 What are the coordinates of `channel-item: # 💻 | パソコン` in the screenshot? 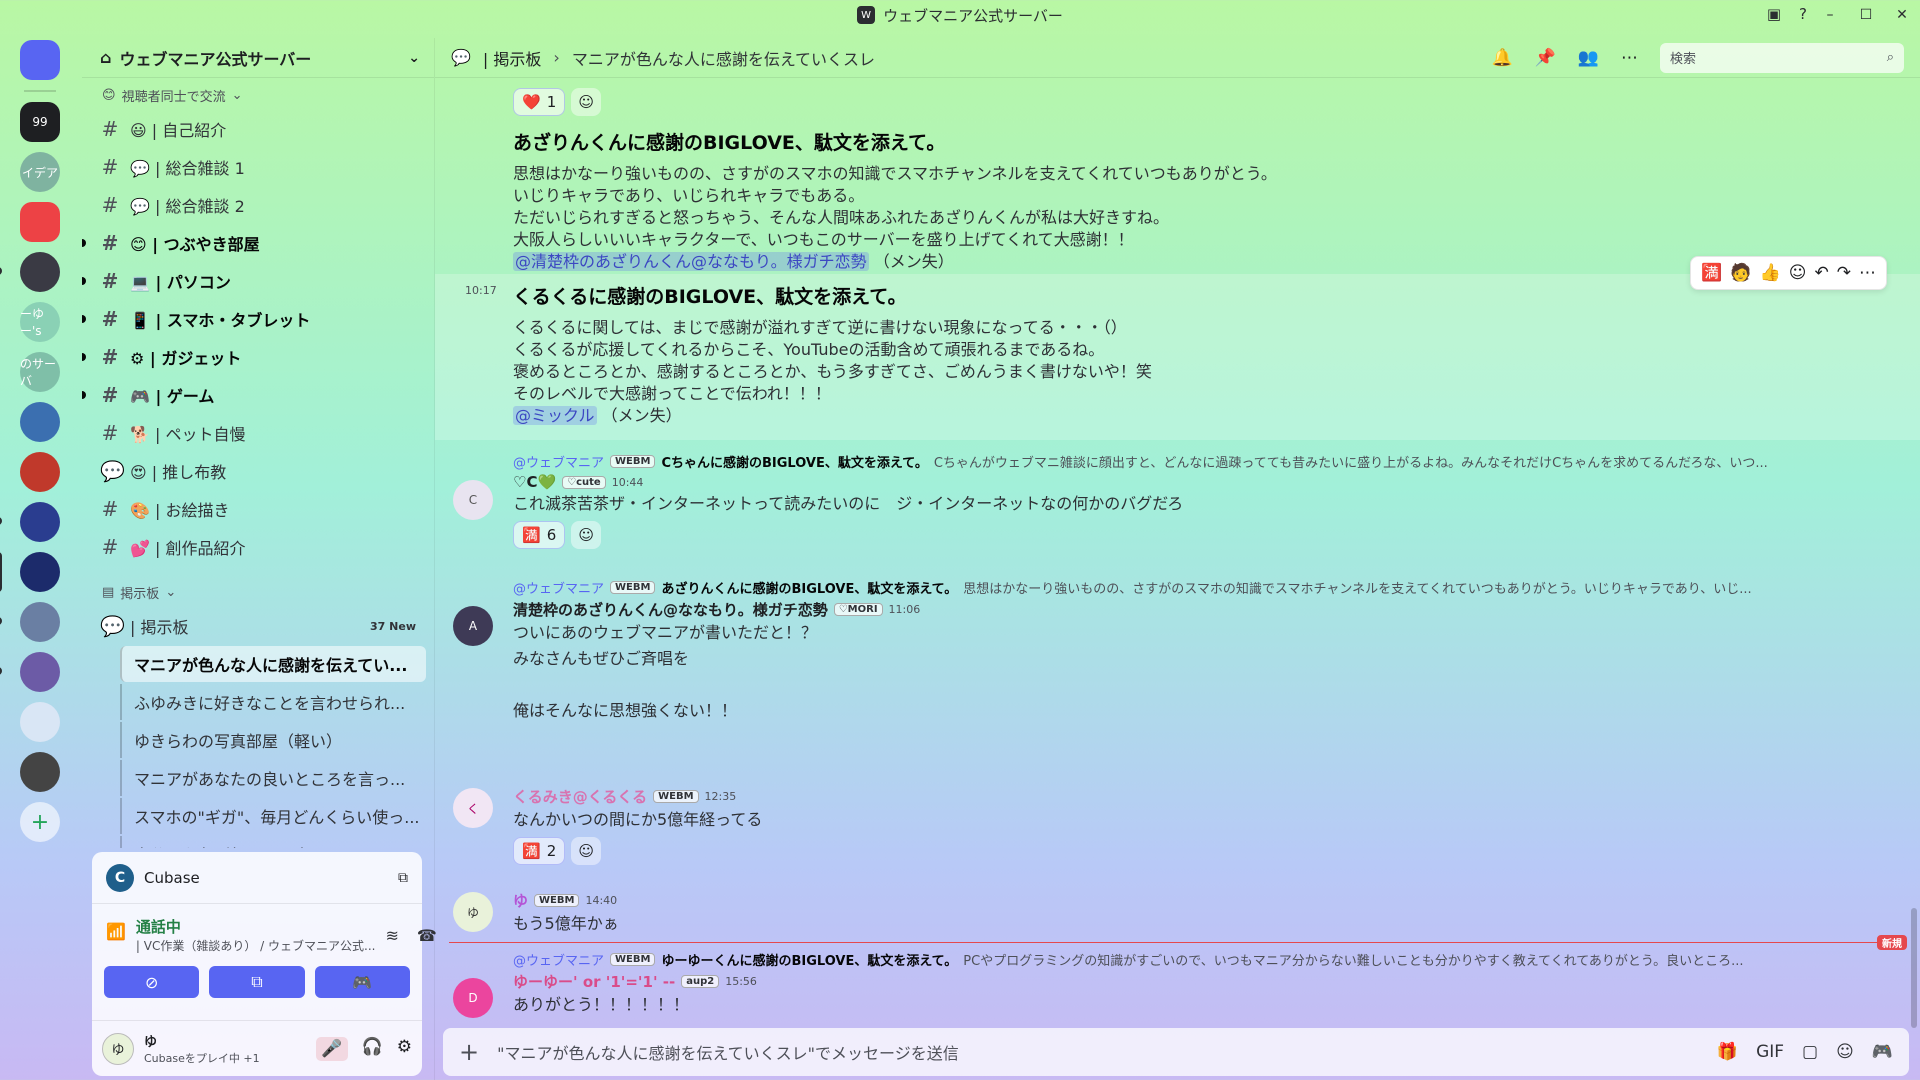 It's located at (254, 281).